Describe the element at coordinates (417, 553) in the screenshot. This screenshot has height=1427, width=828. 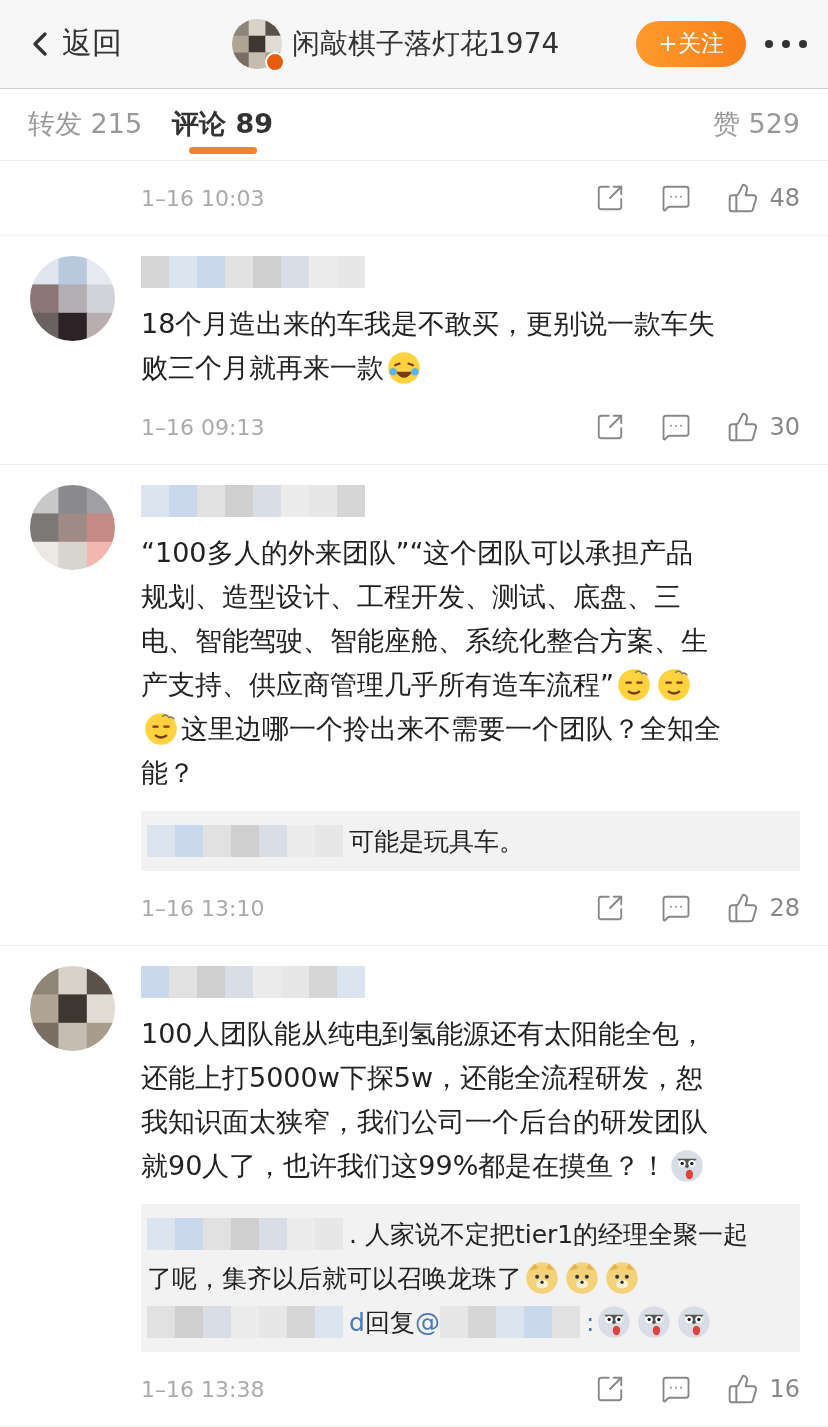
I see `comment-text: “100多人的外来团队”“这个团队可以承担产品` at that location.